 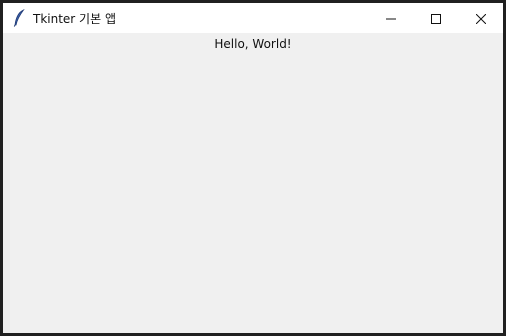 I want to click on title-bar: Tkinter 기본 앱, so click(x=253, y=18).